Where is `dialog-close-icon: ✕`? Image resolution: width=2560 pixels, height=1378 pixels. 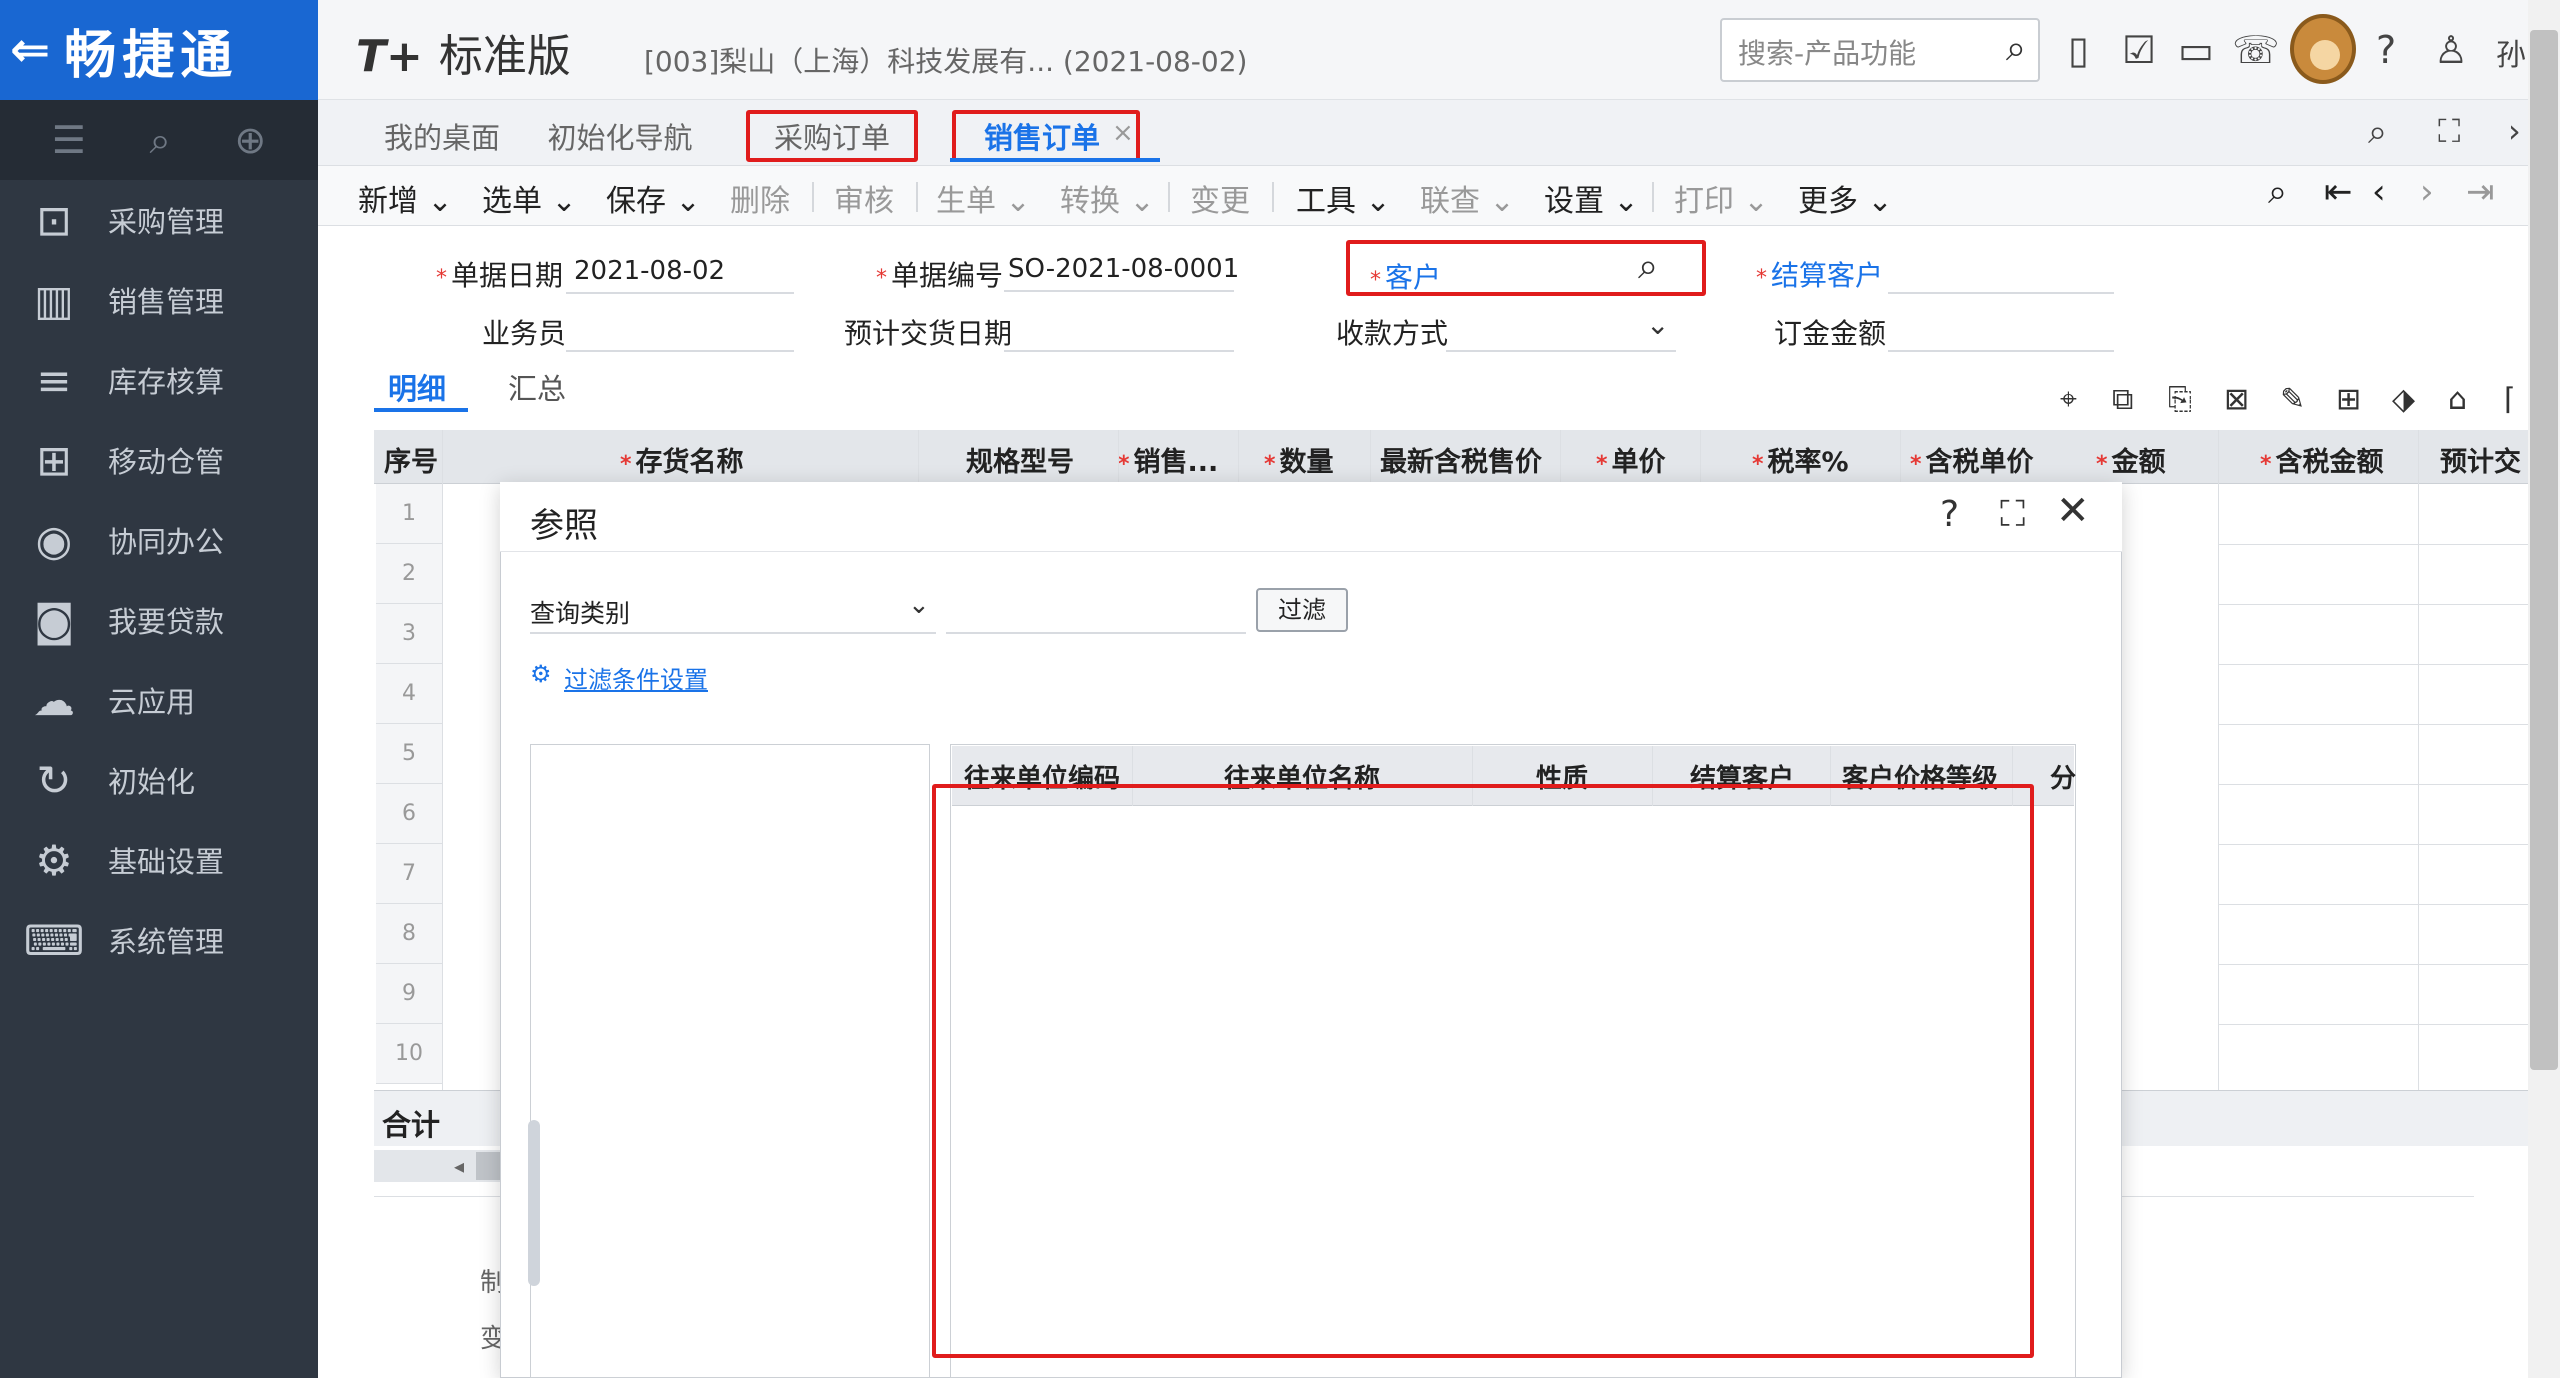 dialog-close-icon: ✕ is located at coordinates (2073, 511).